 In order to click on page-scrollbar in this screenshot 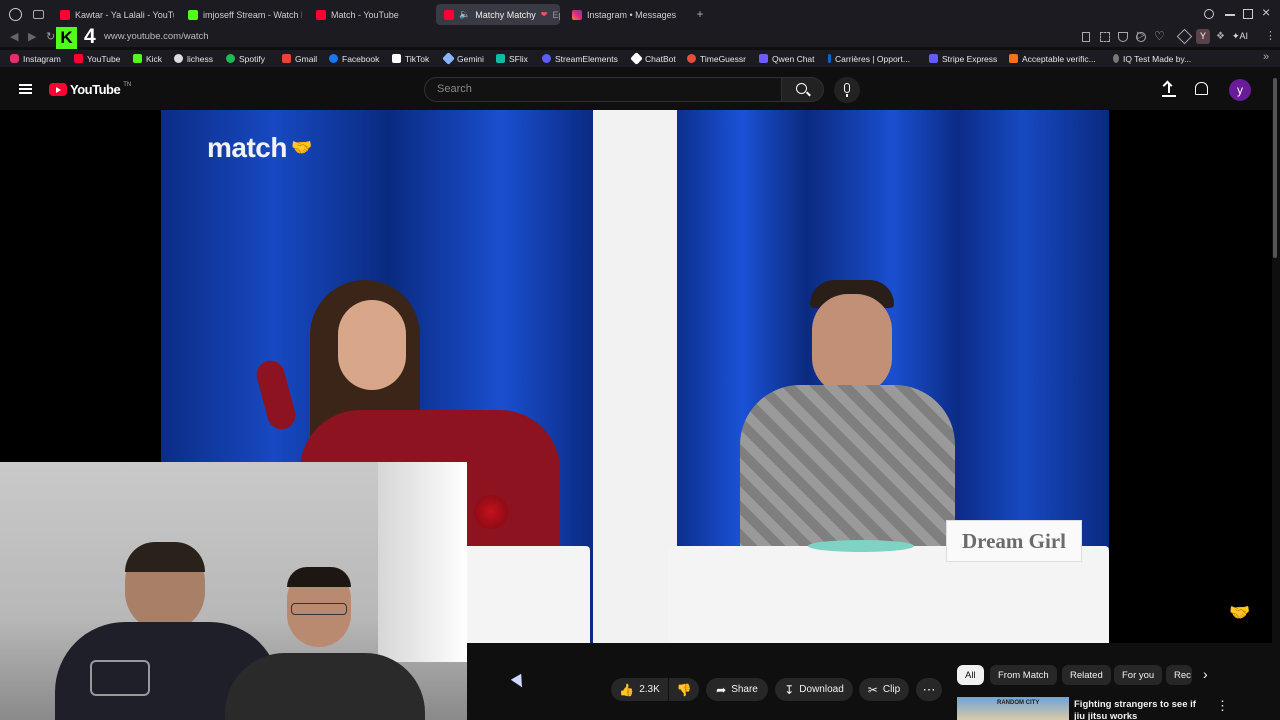, I will do `click(1275, 168)`.